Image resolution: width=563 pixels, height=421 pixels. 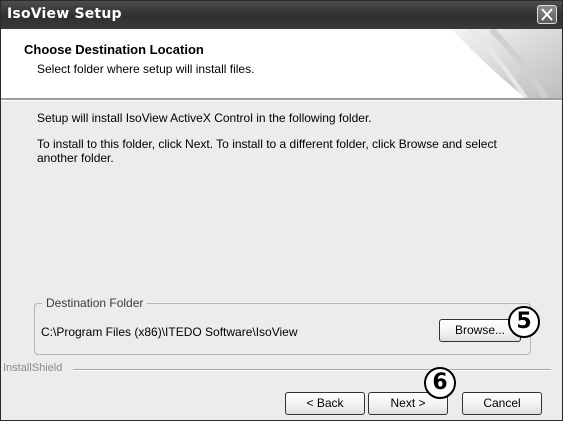 I want to click on page-title: Choose Destination Location, so click(x=114, y=49).